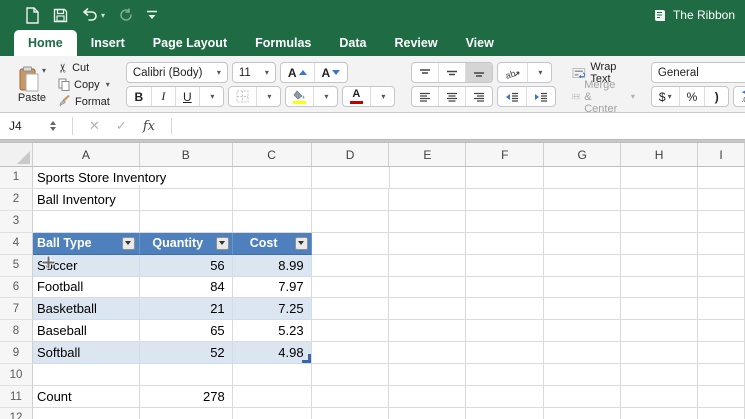  What do you see at coordinates (86, 221) in the screenshot?
I see `cell-A3` at bounding box center [86, 221].